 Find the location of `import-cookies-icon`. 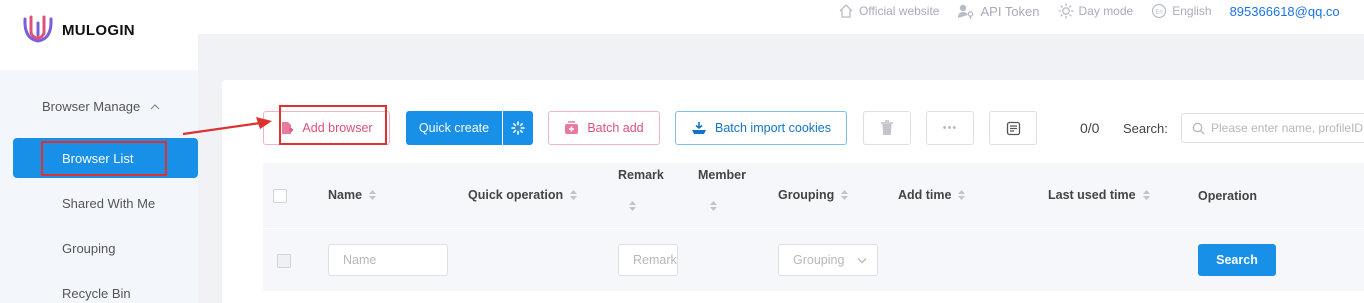

import-cookies-icon is located at coordinates (698, 128).